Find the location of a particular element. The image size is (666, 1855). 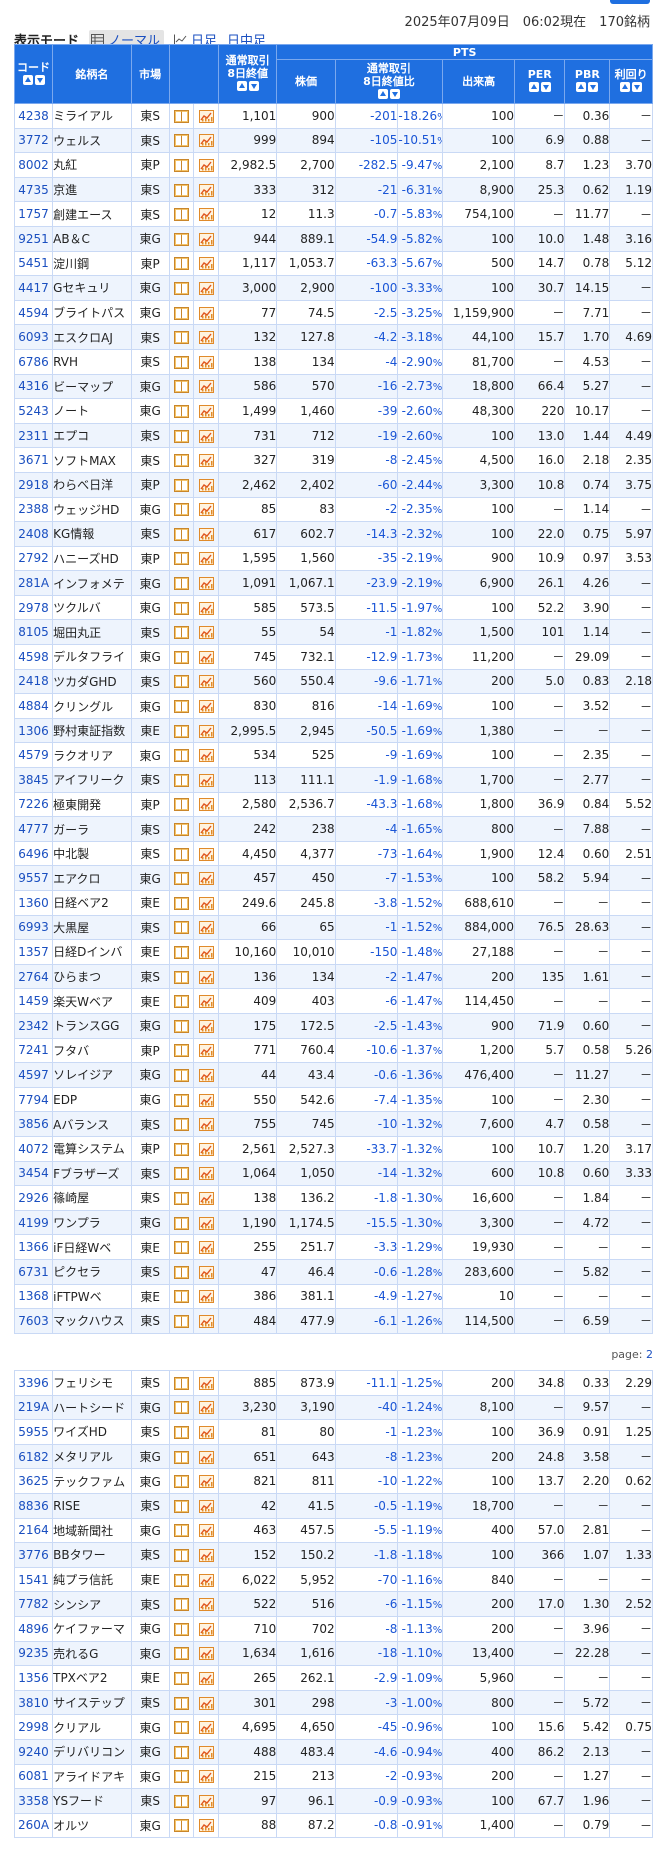

stock-name: ミライアル is located at coordinates (92, 116).